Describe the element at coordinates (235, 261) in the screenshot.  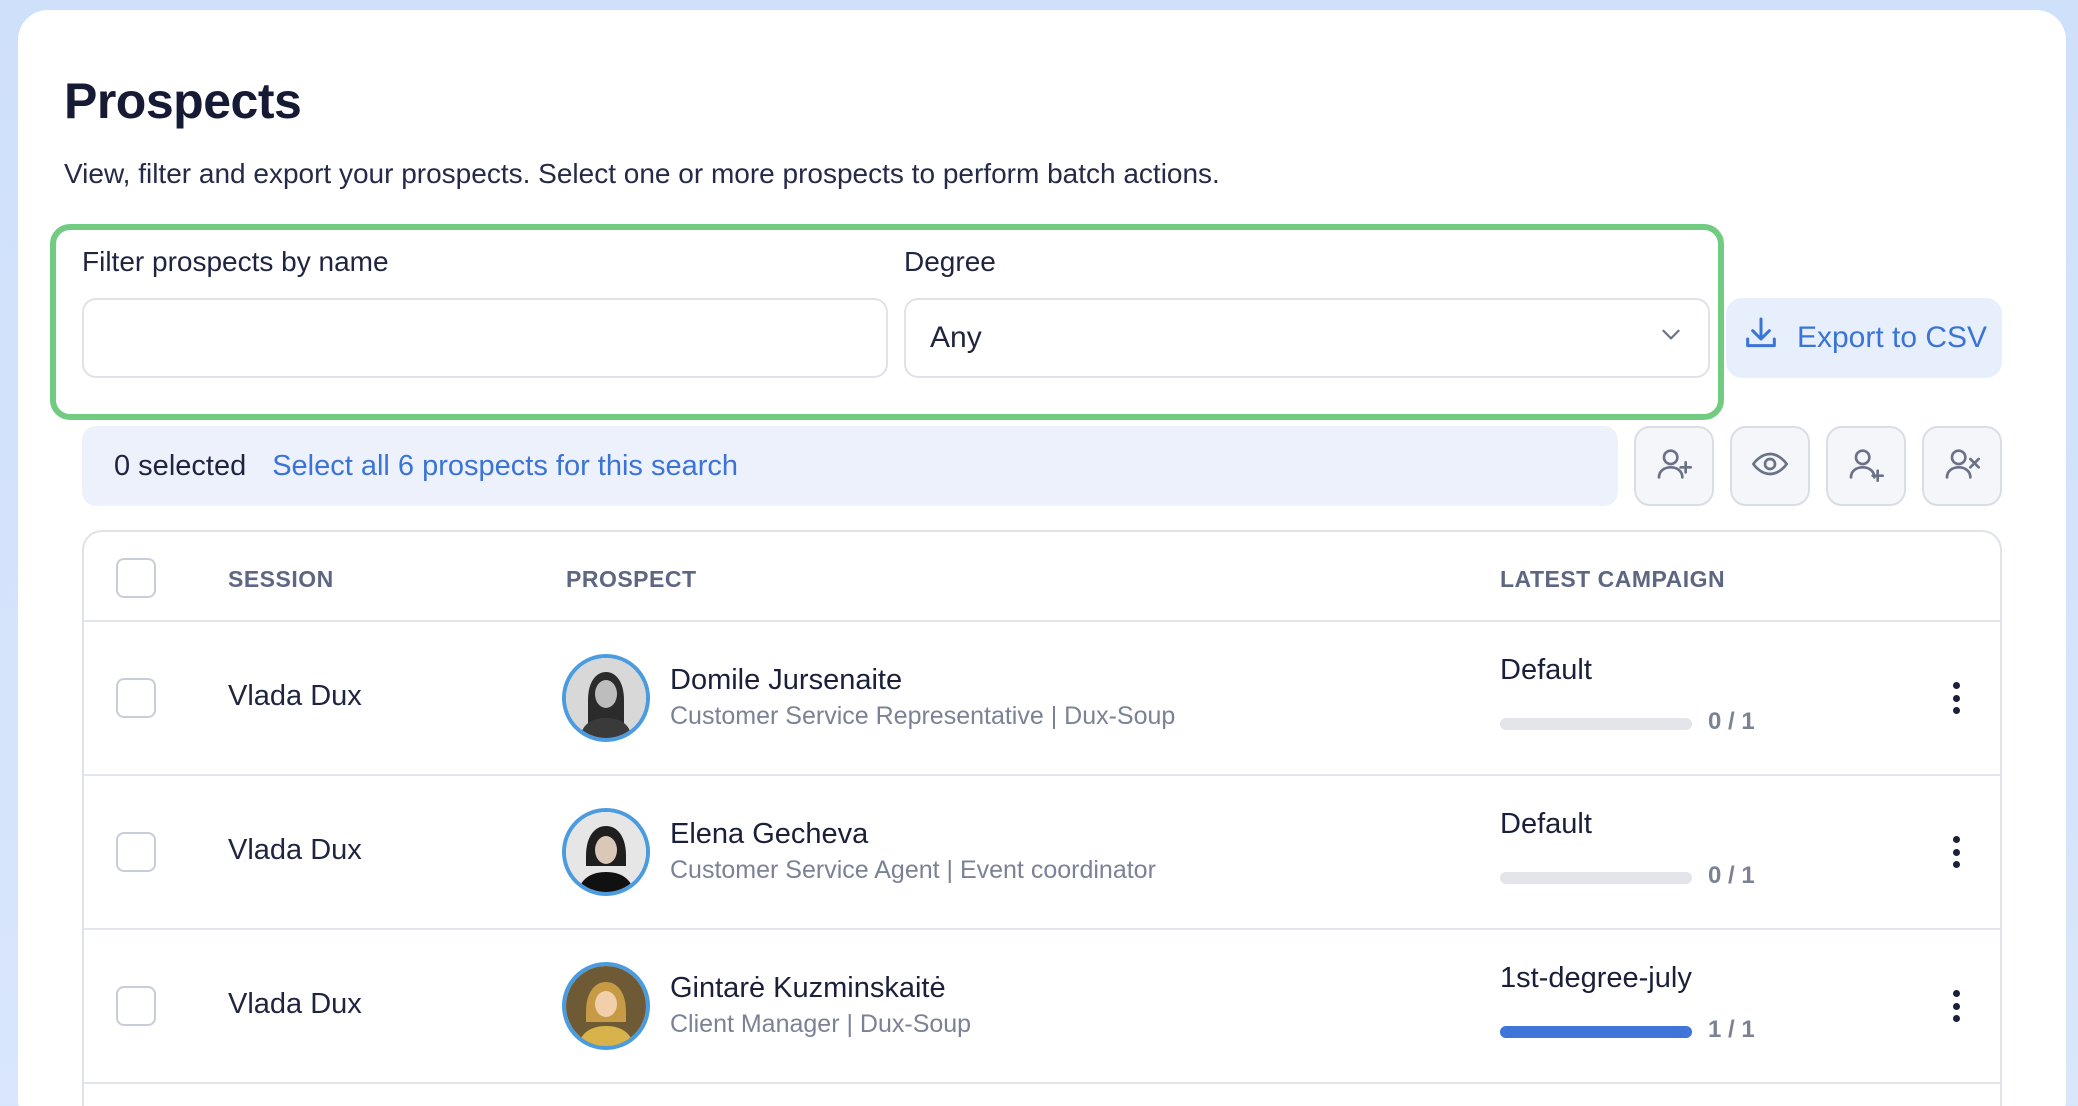
I see `name-filter-label: Filter prospects by name` at that location.